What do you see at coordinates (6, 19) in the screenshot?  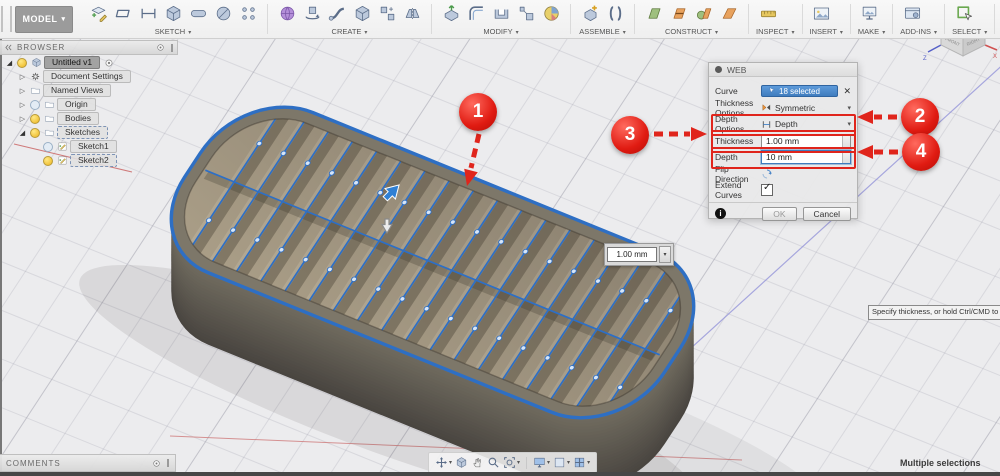 I see `toolbar-grip` at bounding box center [6, 19].